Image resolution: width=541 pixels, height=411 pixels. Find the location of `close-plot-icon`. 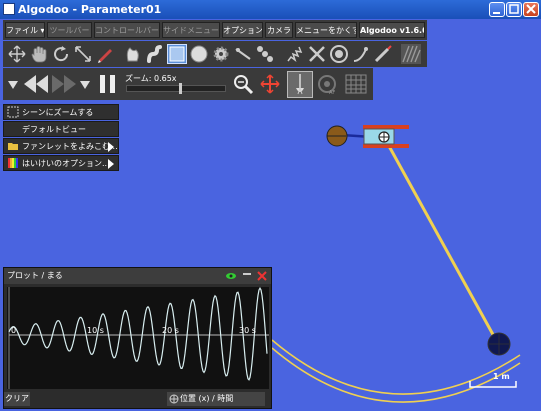

close-plot-icon is located at coordinates (262, 276).